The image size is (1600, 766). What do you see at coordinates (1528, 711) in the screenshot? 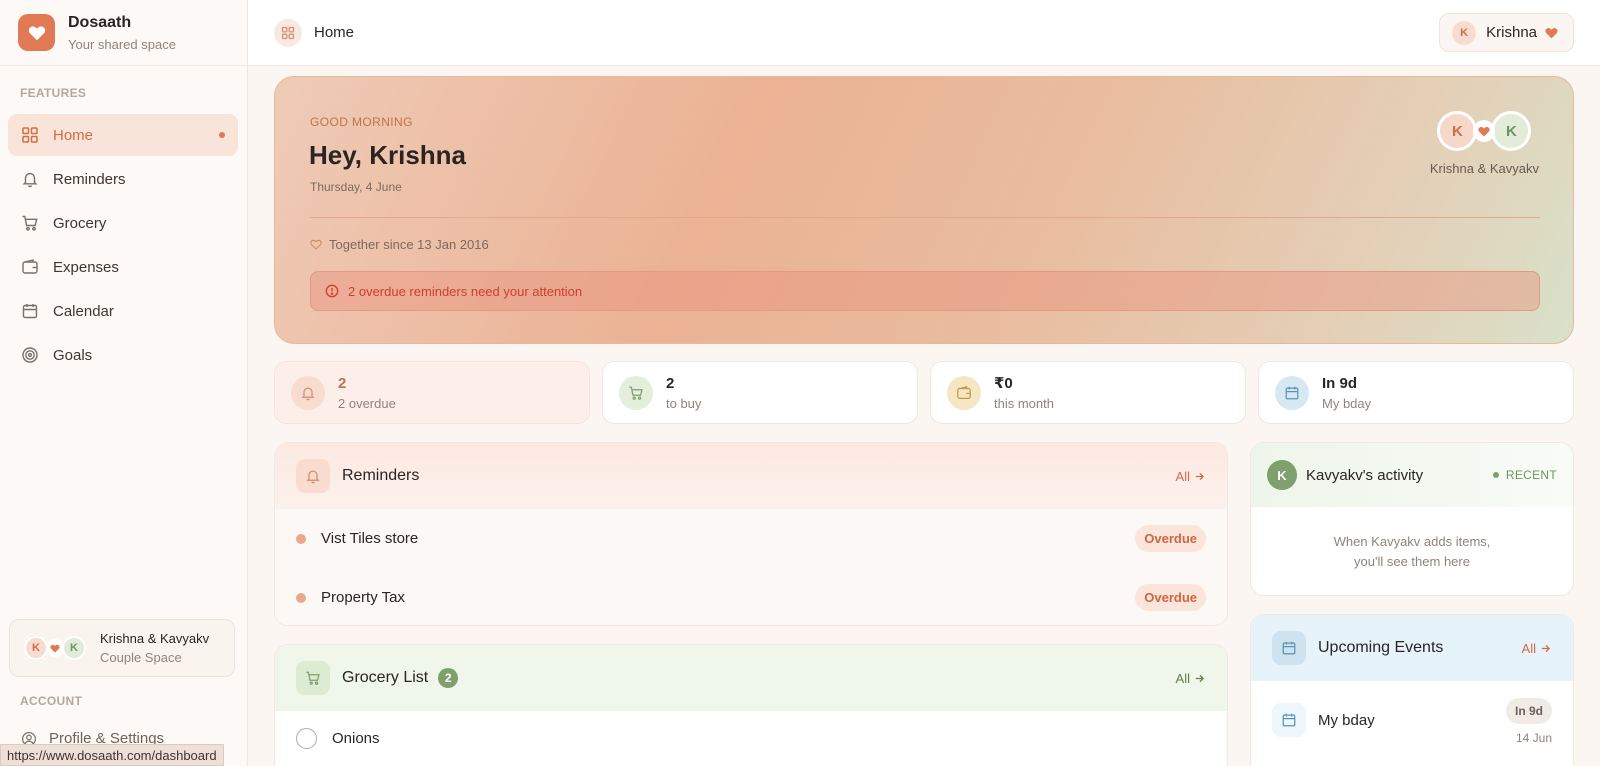
I see `countdown-badge: In 9d` at bounding box center [1528, 711].